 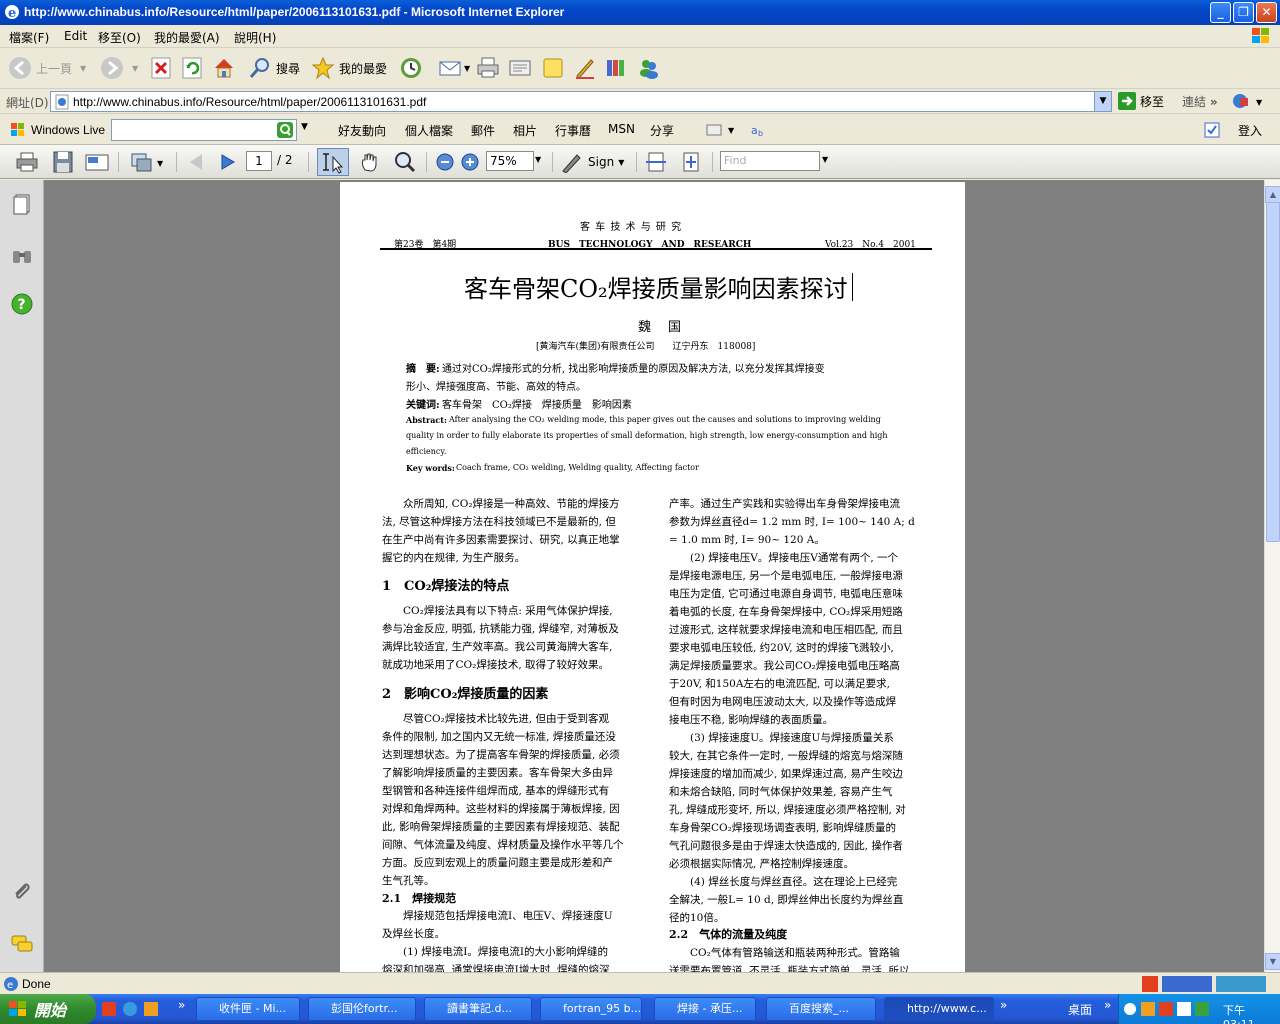 What do you see at coordinates (501, 504) in the screenshot?
I see `text-line: 众所周知, CO₂焊接是一种高效、节能的焊接方` at bounding box center [501, 504].